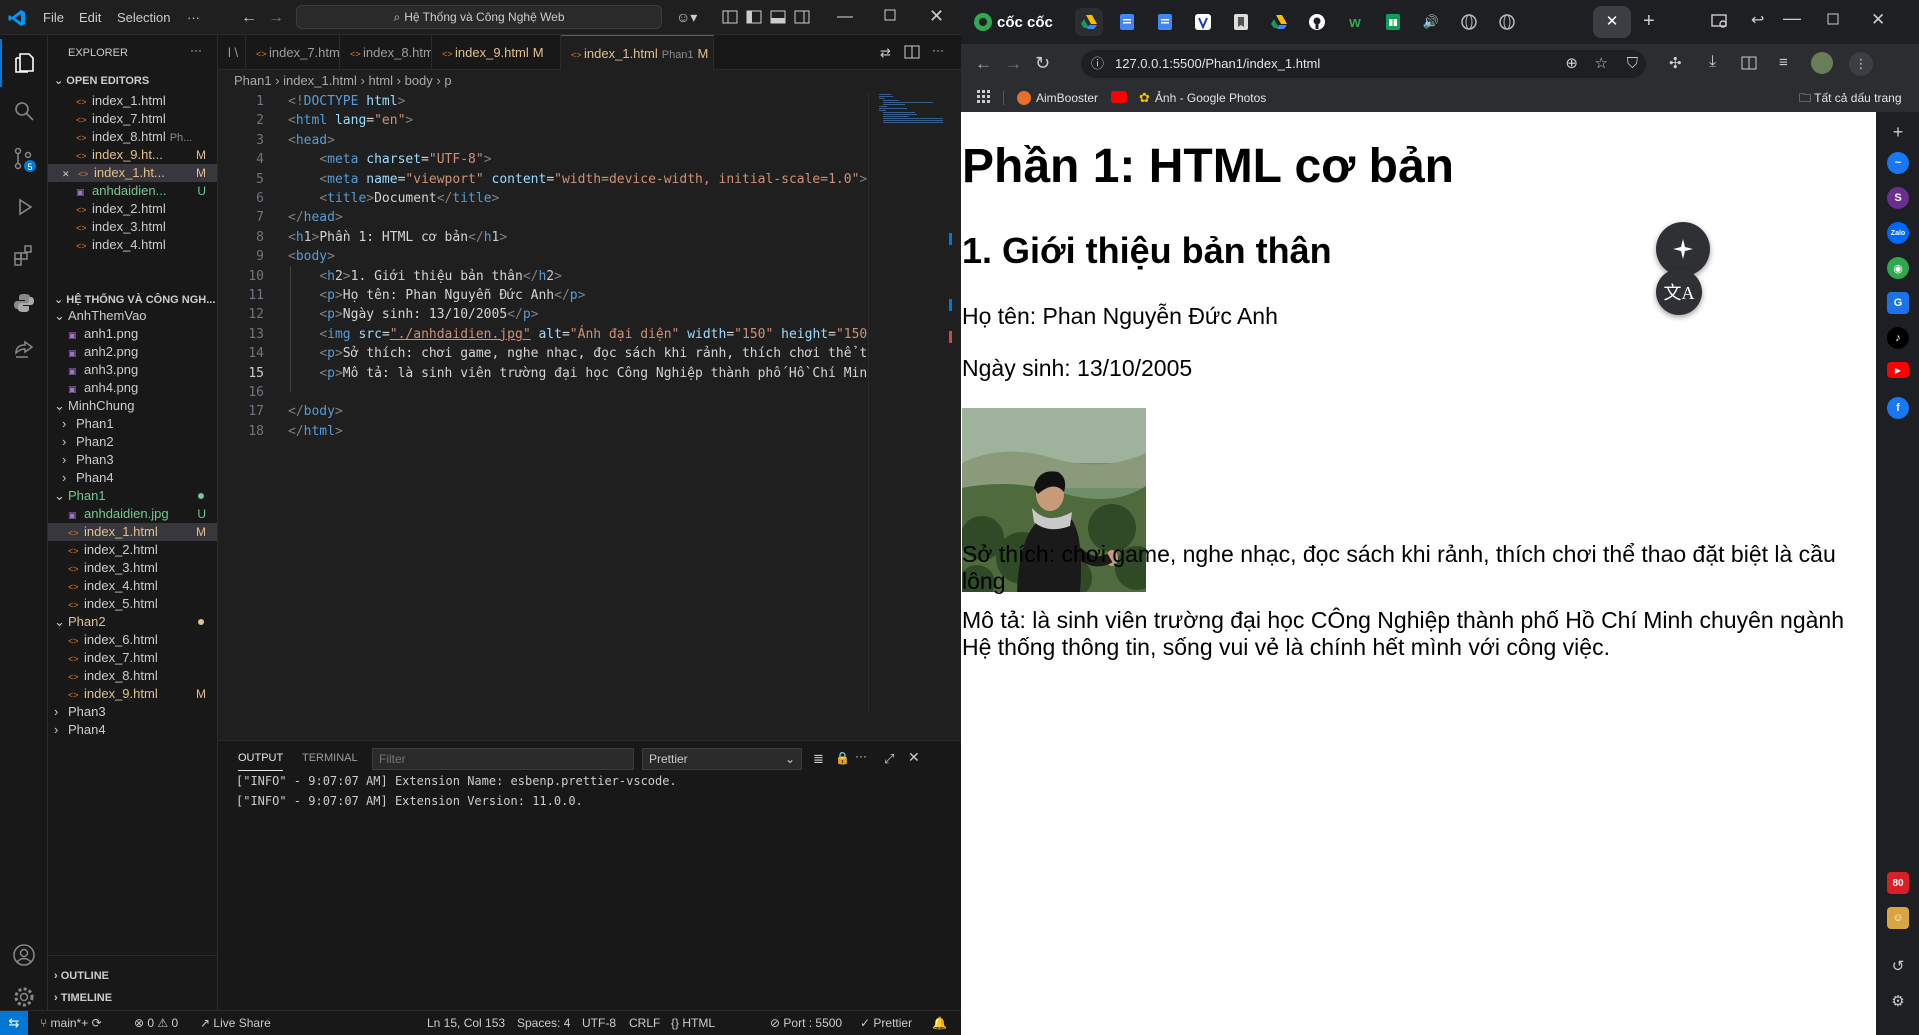 The height and width of the screenshot is (1035, 1919). I want to click on outline-header: › OUTLINE, so click(135, 976).